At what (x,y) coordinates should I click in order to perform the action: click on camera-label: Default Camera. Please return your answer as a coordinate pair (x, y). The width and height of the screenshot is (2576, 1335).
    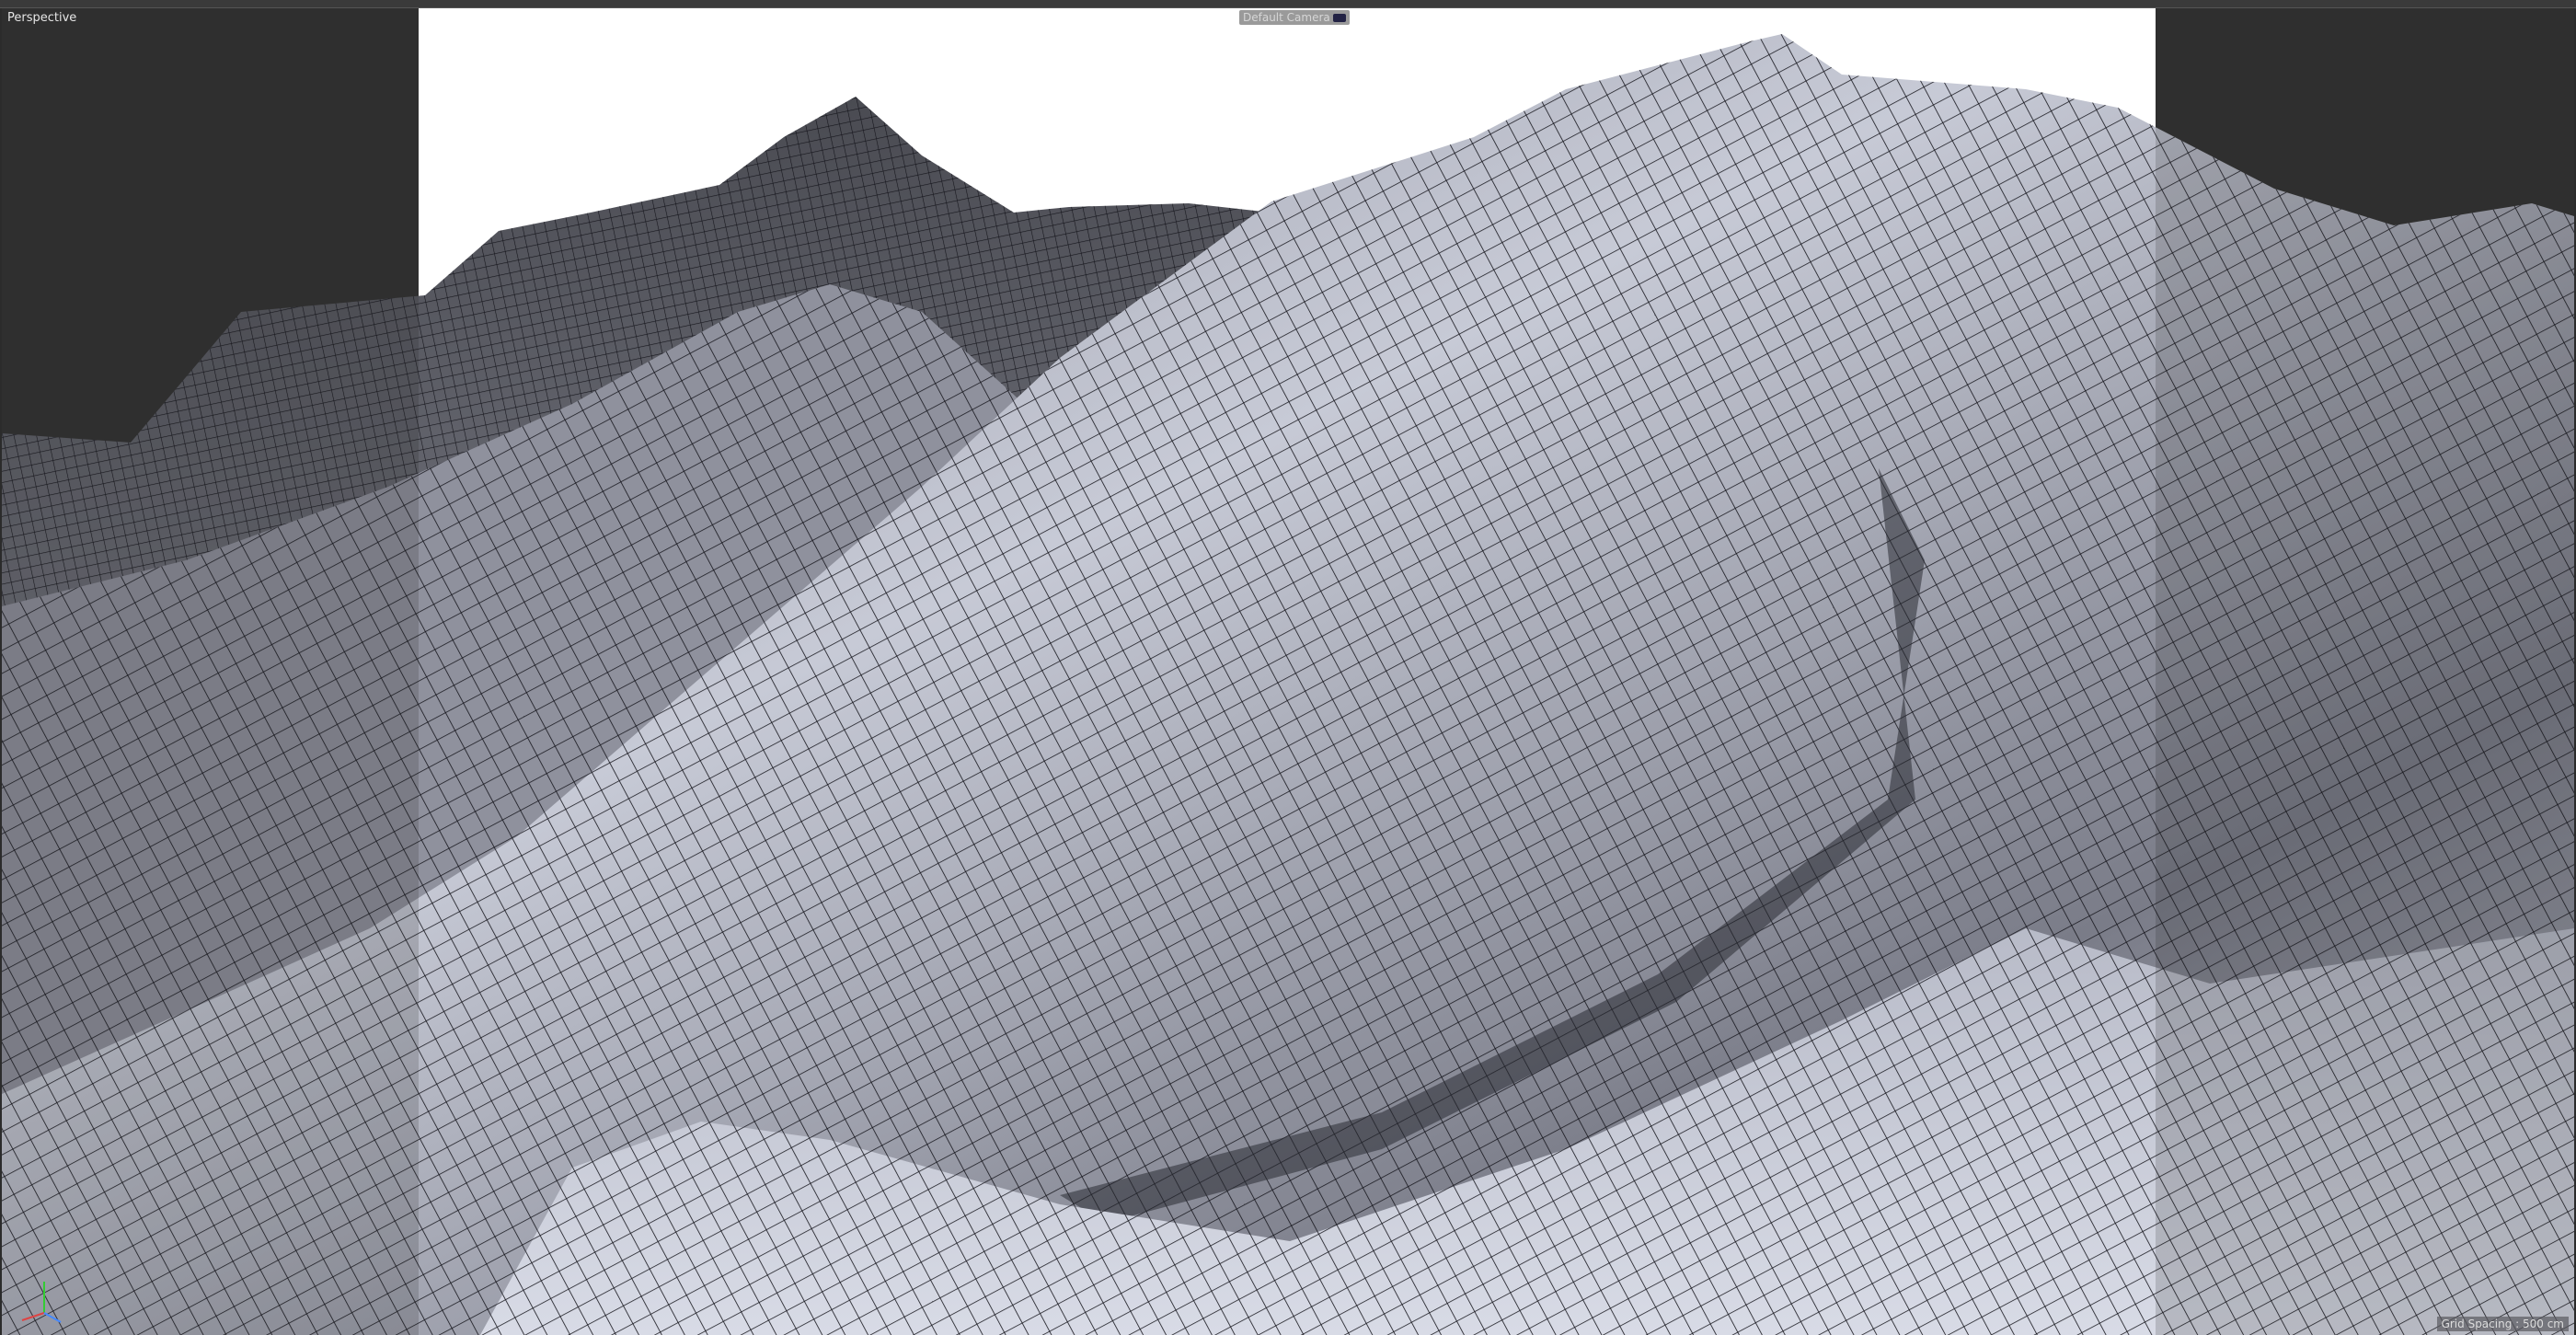
    Looking at the image, I should click on (1294, 17).